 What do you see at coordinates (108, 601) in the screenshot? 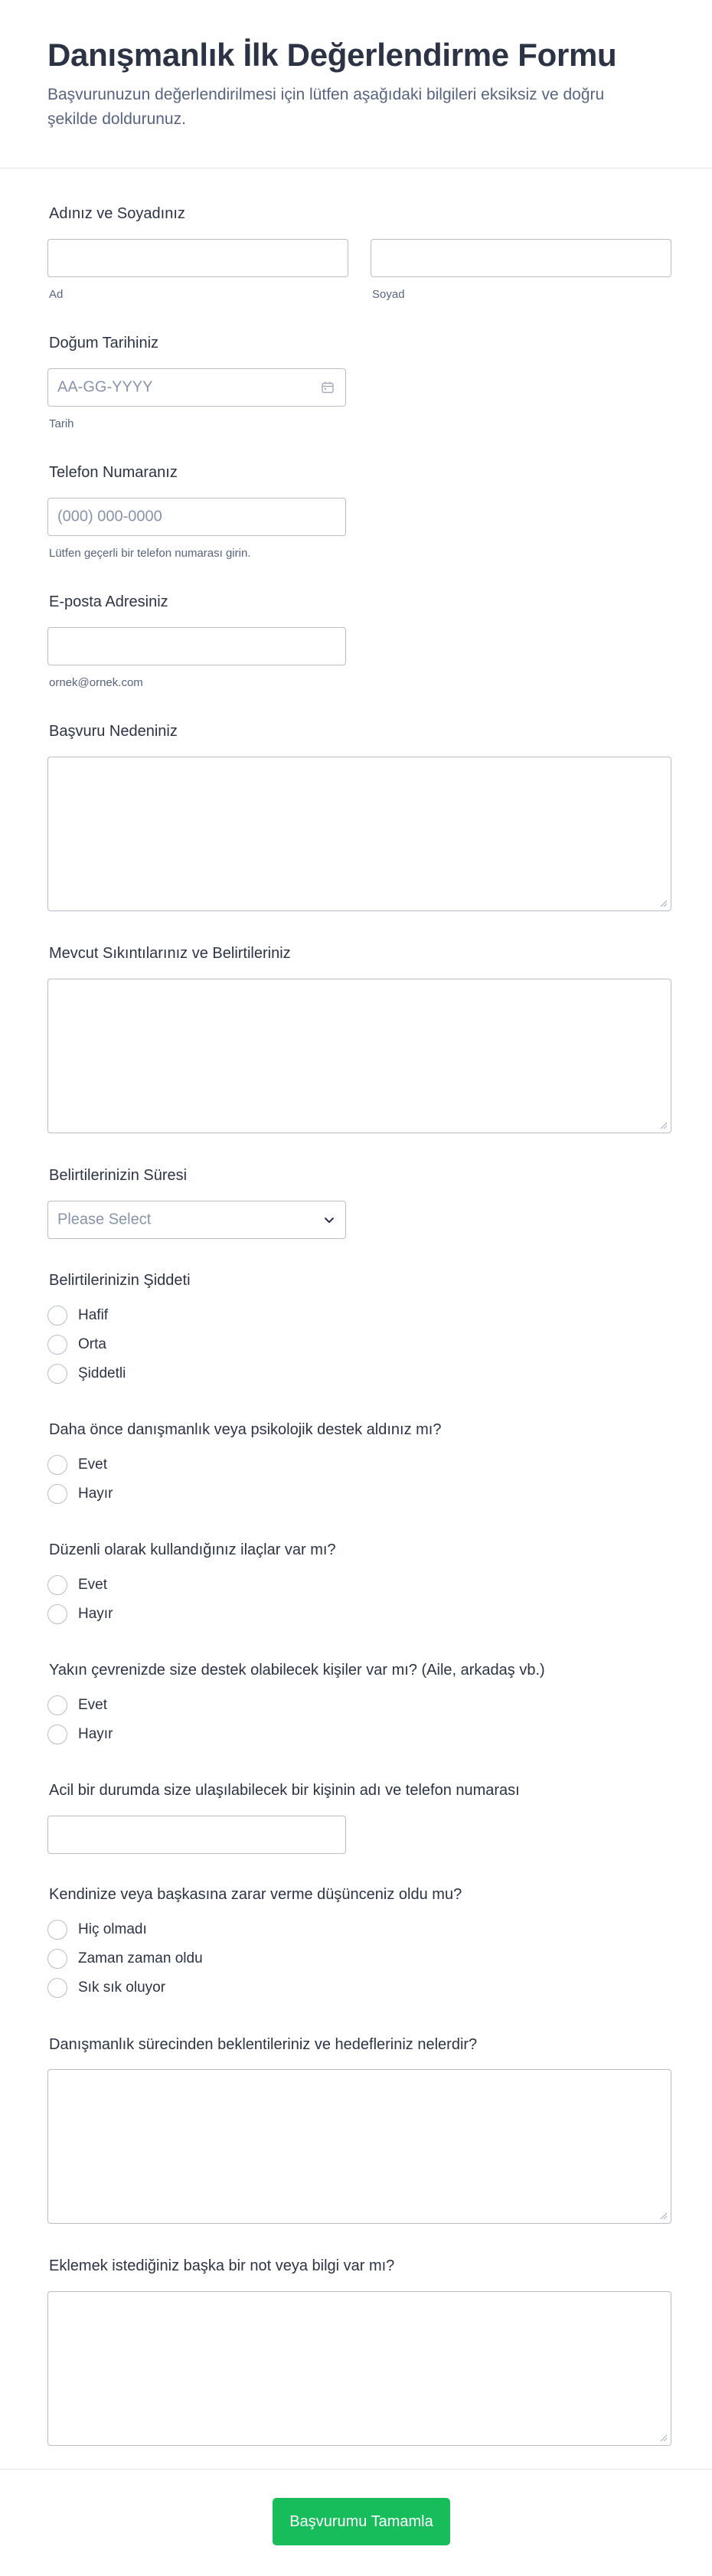
I see `email-label: E-posta Adresiniz` at bounding box center [108, 601].